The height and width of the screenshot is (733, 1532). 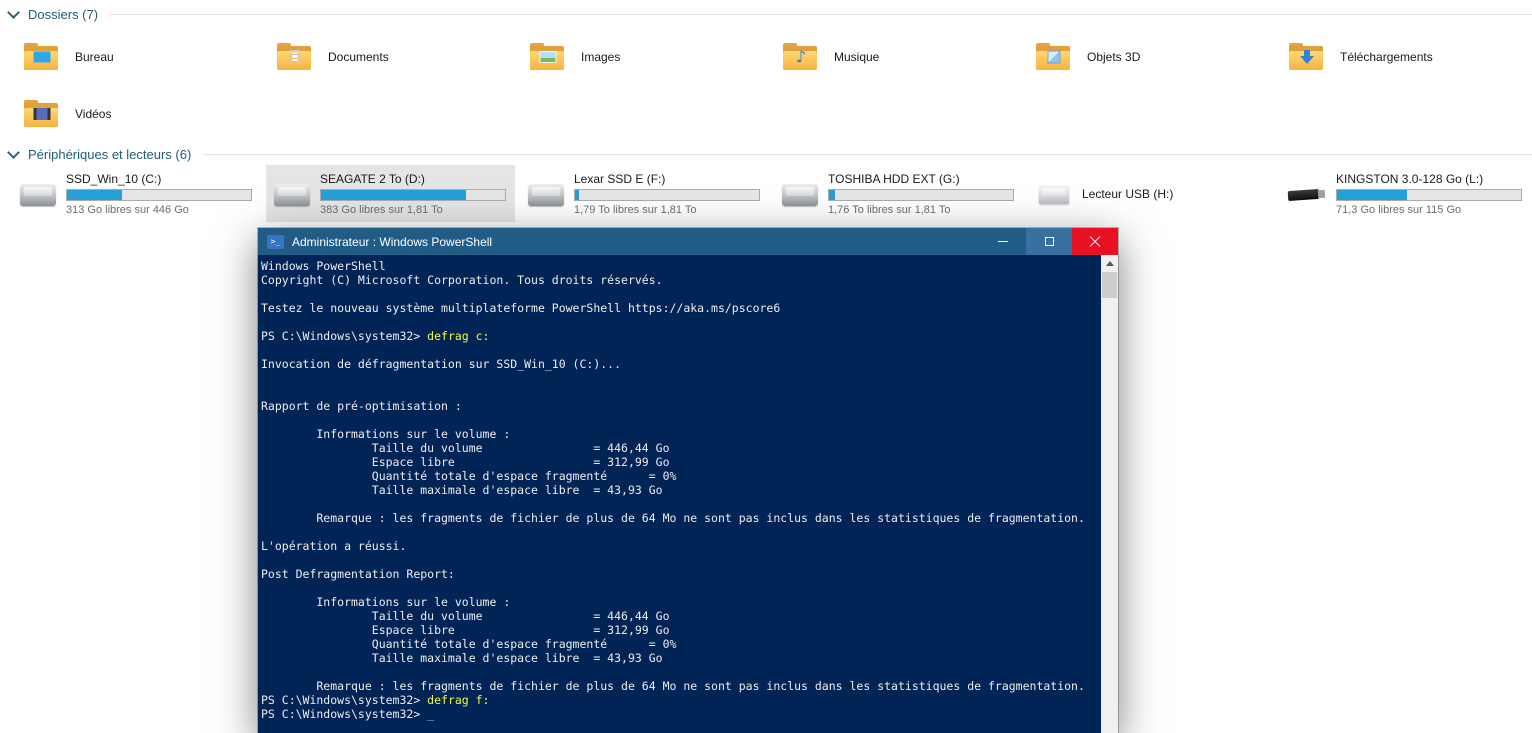 I want to click on minimize-icon, so click(x=1003, y=241).